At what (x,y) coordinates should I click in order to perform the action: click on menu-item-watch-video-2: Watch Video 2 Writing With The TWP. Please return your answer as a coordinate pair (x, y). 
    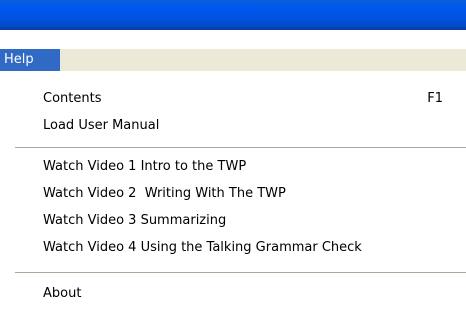
    Looking at the image, I should click on (248, 194).